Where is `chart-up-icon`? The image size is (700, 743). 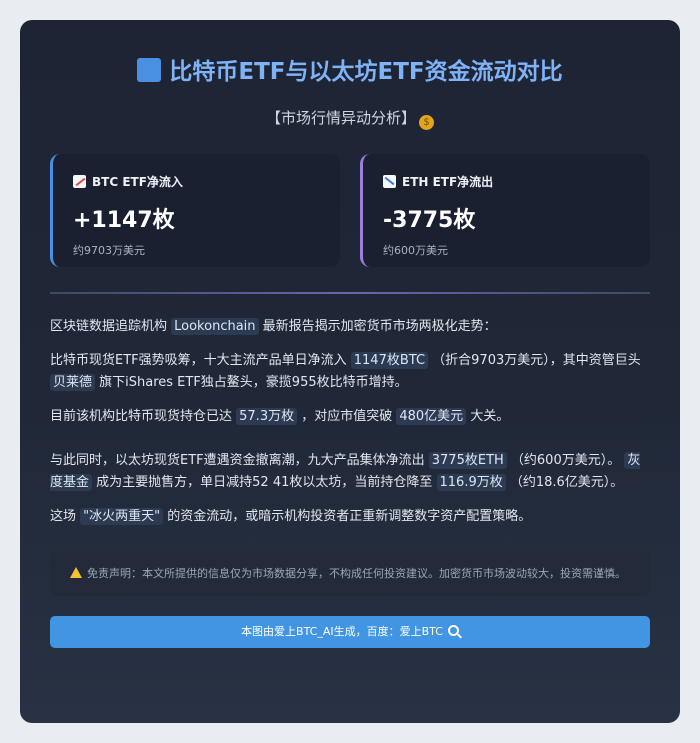 chart-up-icon is located at coordinates (79, 181).